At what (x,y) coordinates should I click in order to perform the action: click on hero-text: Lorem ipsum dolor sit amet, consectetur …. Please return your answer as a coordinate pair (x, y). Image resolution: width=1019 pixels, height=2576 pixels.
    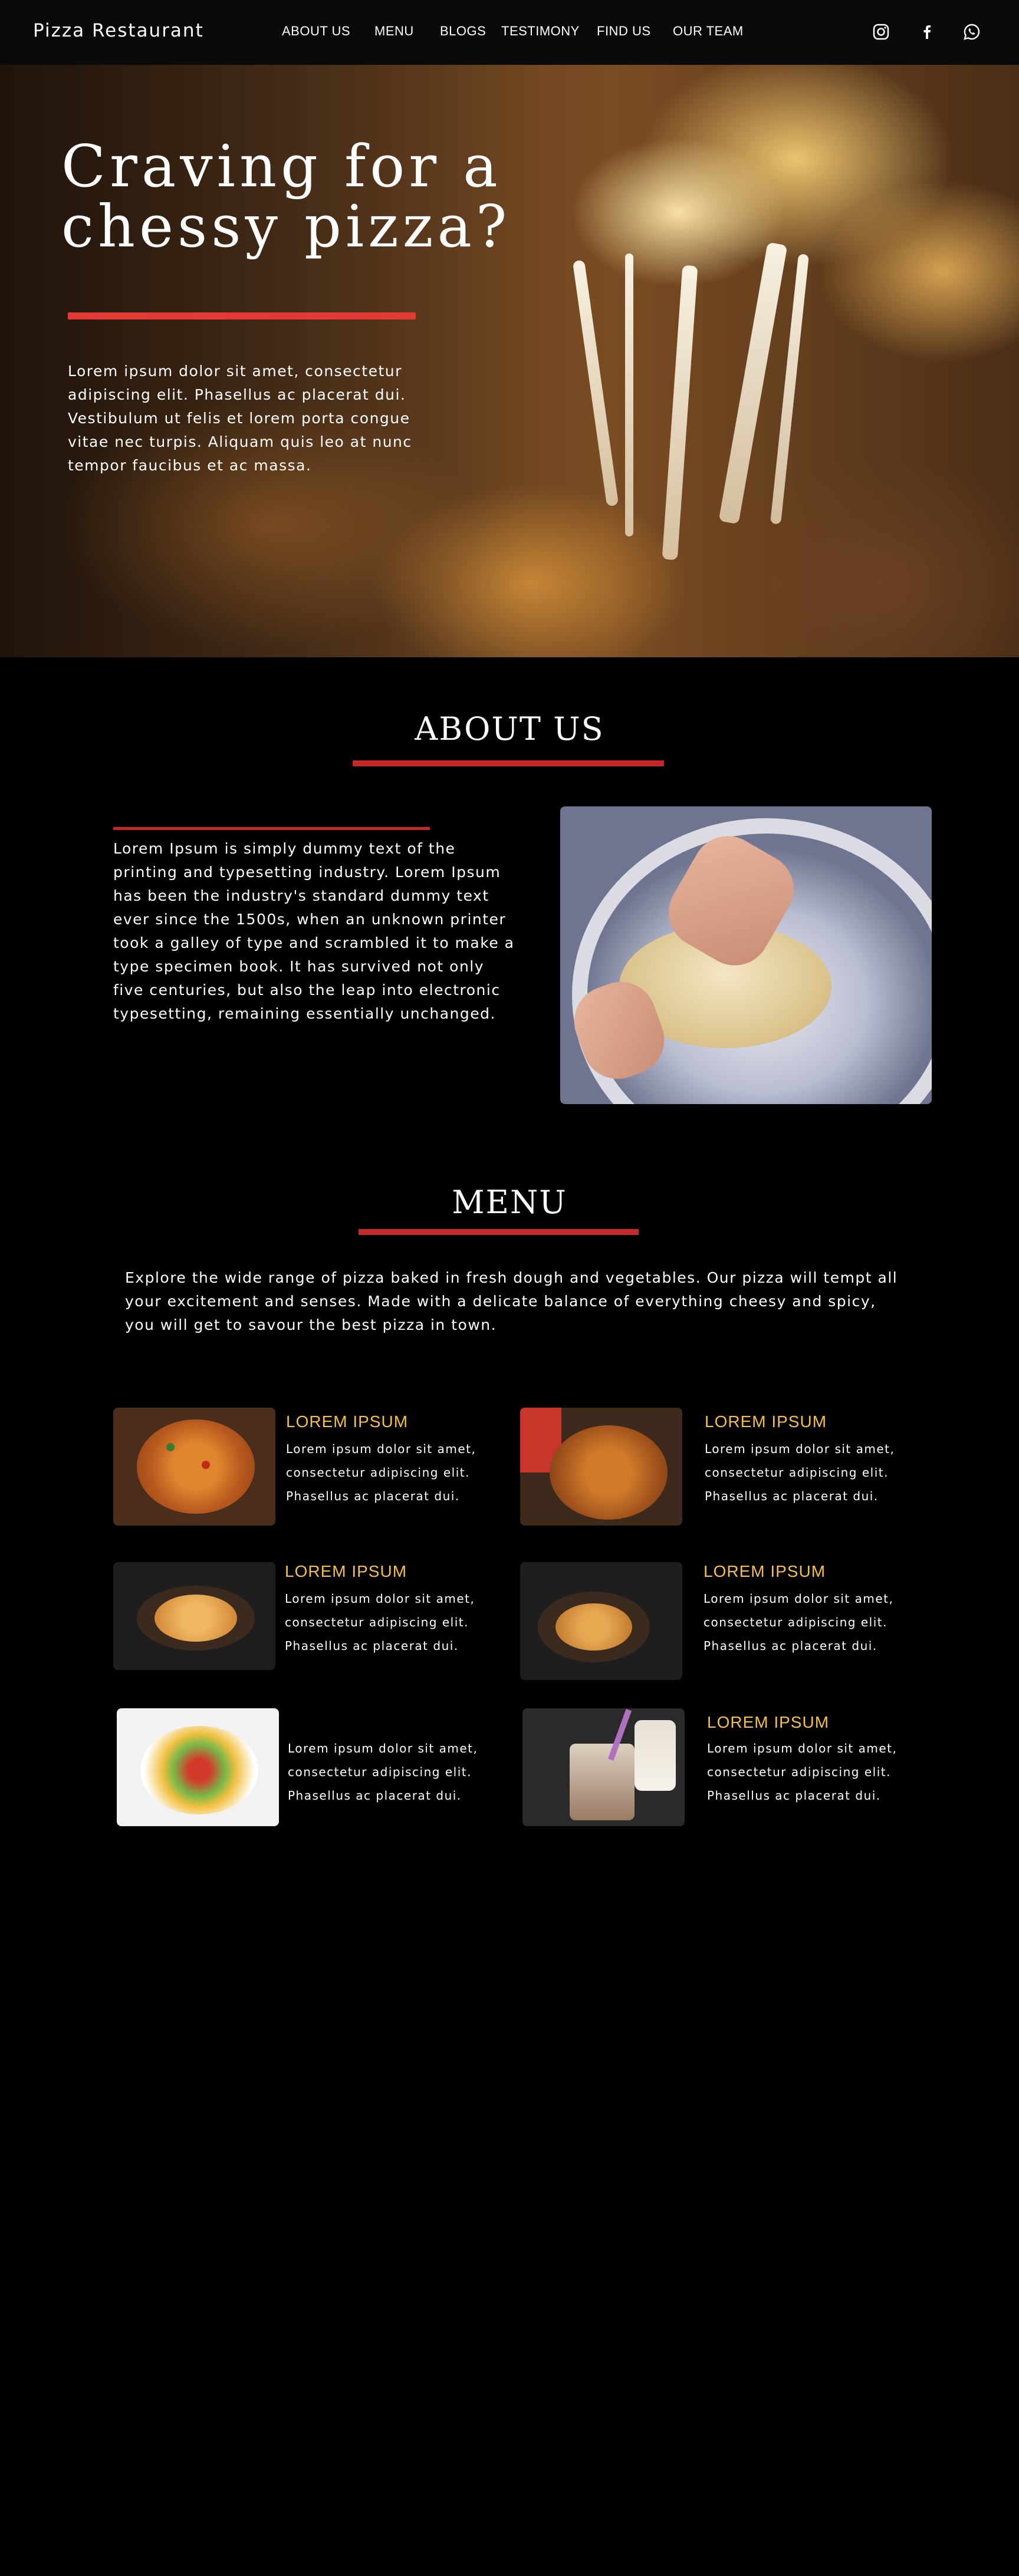
    Looking at the image, I should click on (240, 418).